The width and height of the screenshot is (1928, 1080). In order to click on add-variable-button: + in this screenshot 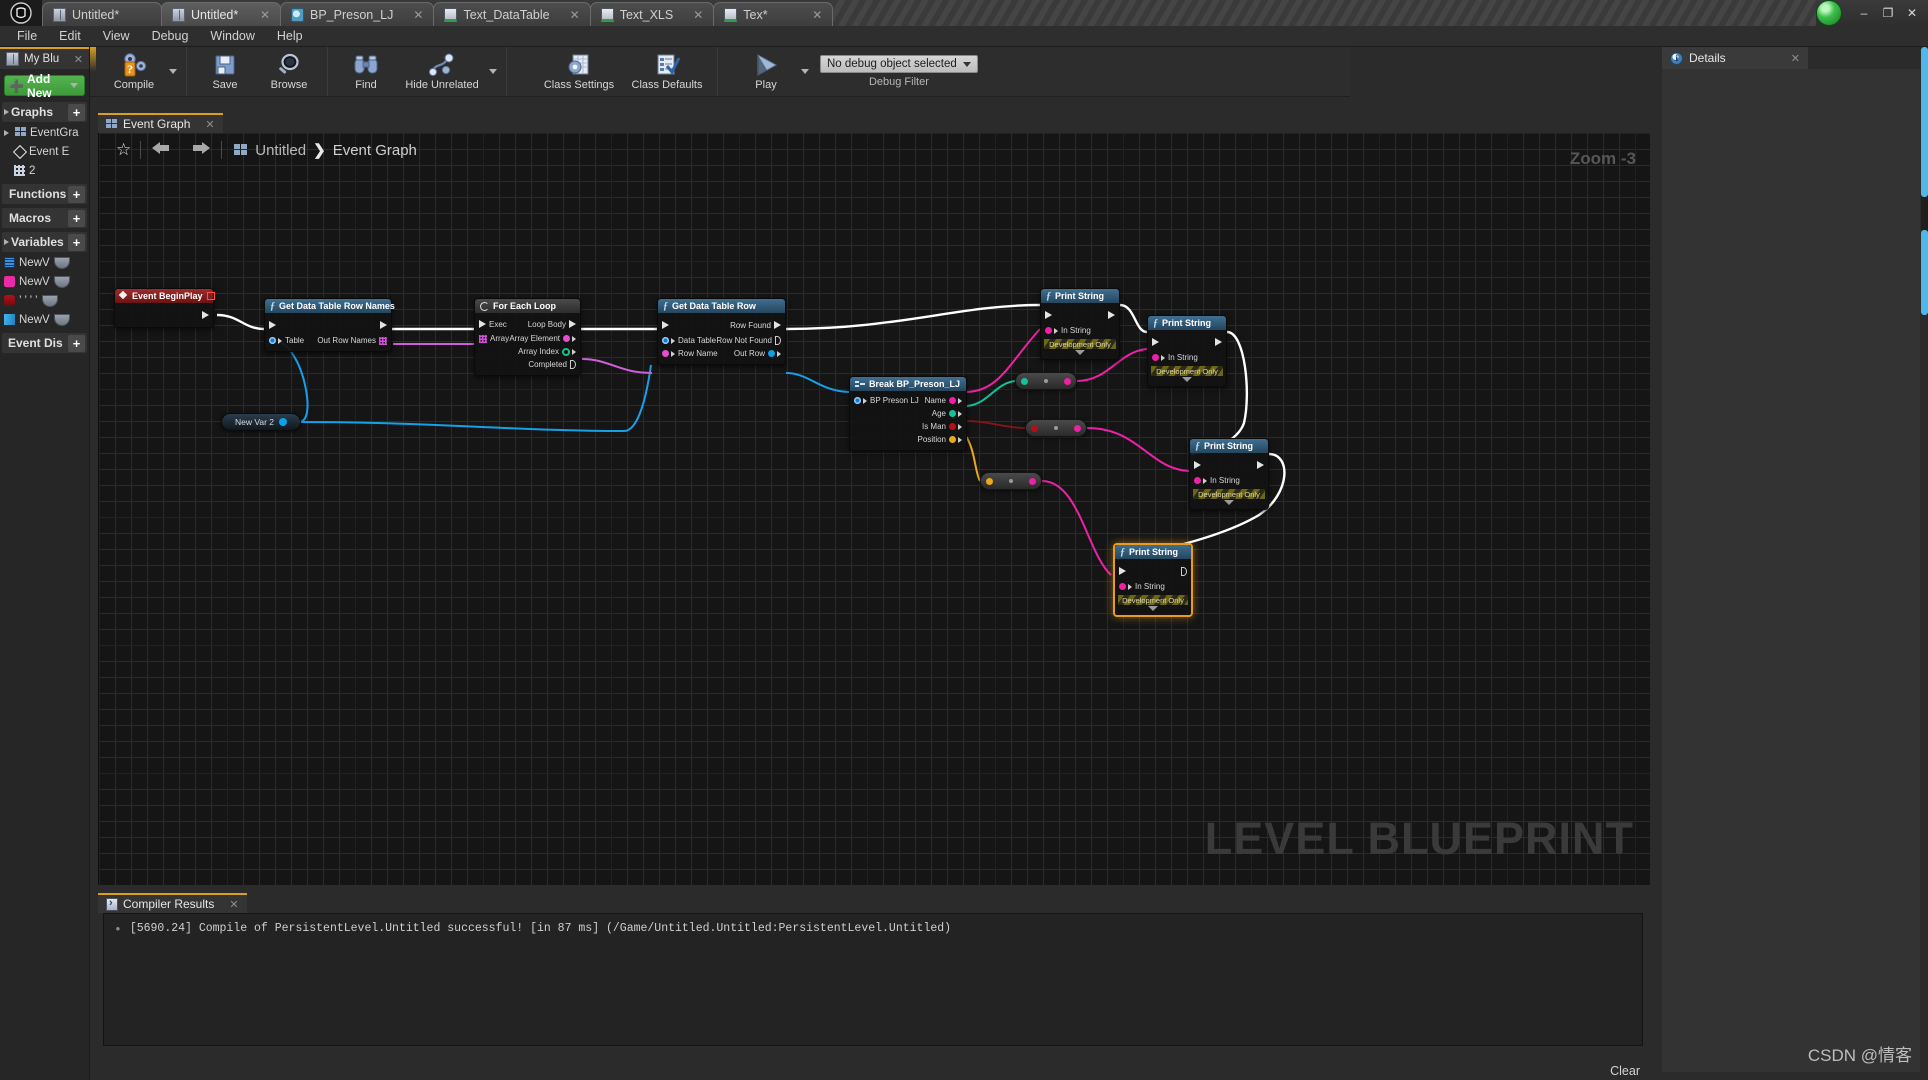, I will do `click(76, 242)`.